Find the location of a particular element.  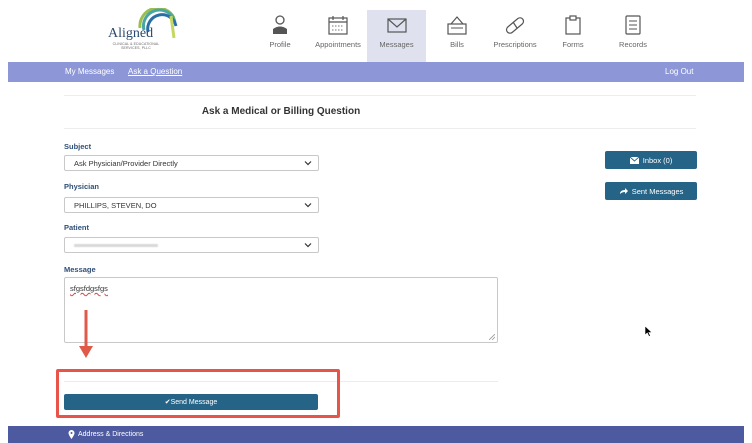

nav-label: Messages is located at coordinates (396, 44).